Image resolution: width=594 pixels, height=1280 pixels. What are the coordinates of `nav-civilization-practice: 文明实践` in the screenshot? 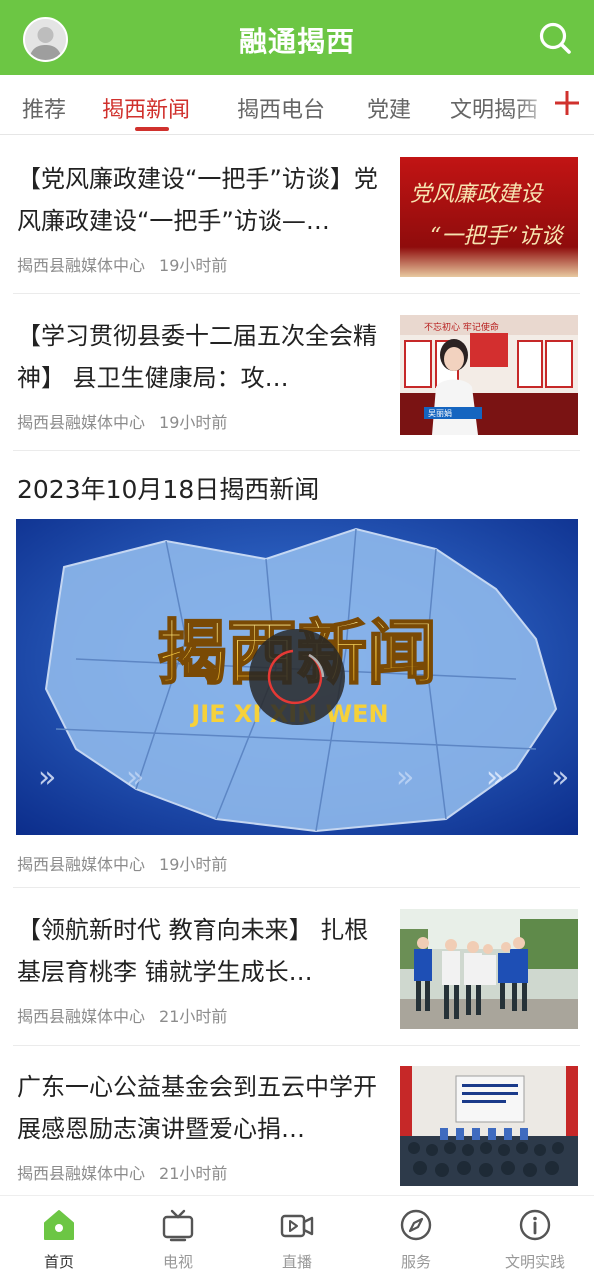 It's located at (535, 1238).